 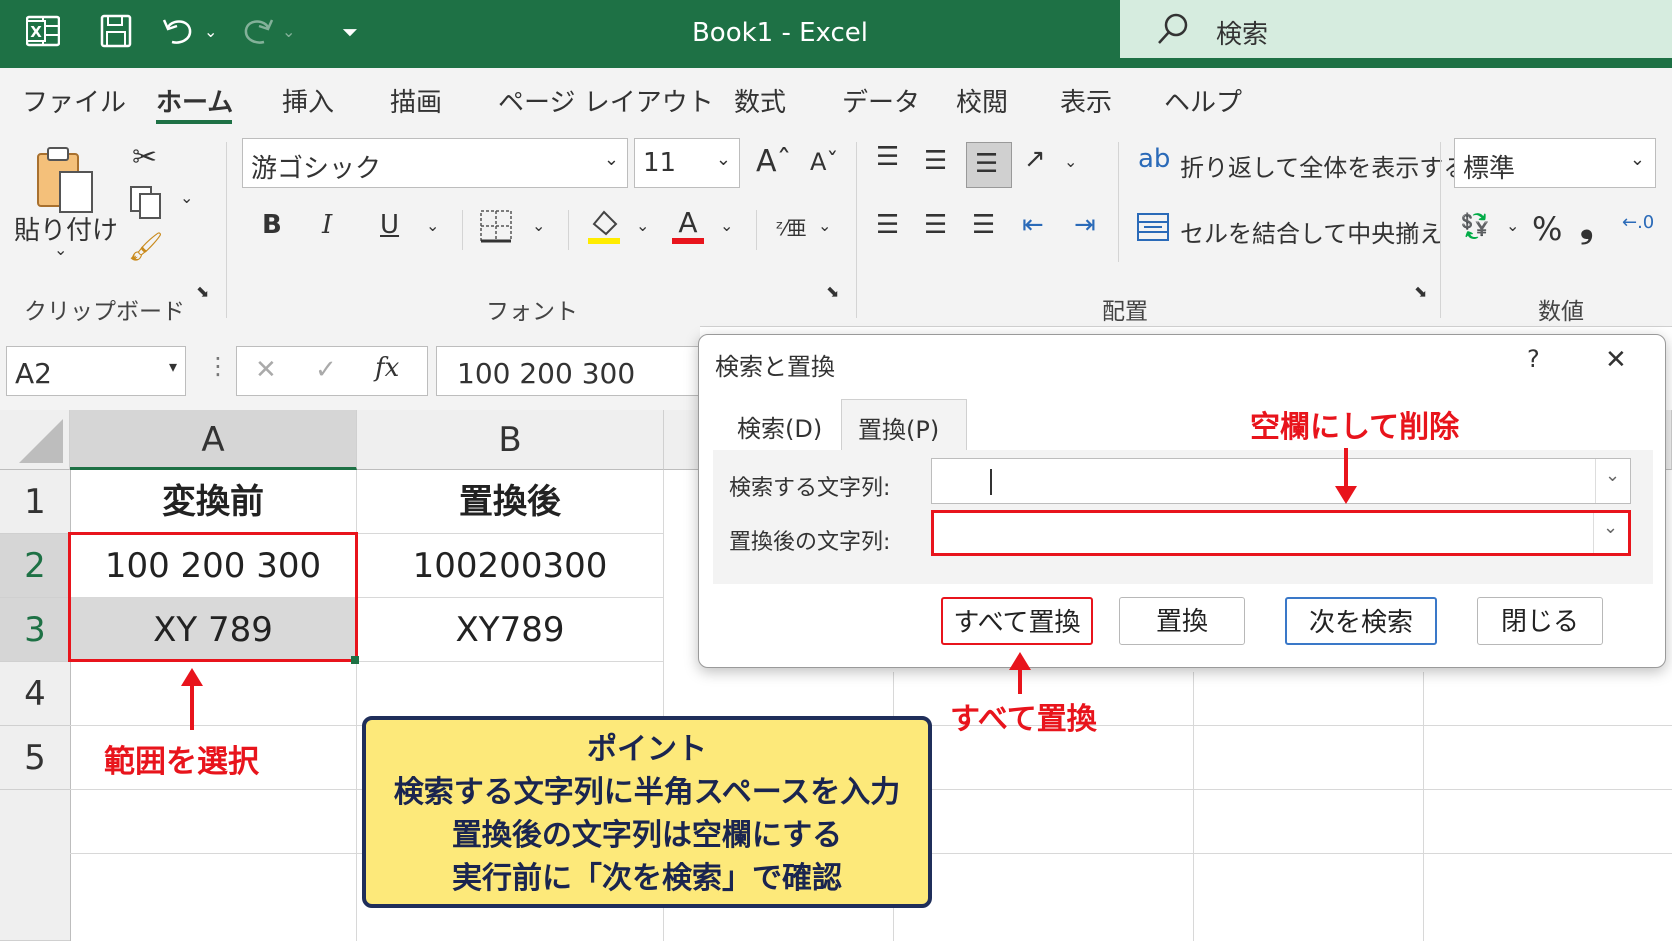 I want to click on font-name-value: 游ゴシック, so click(x=316, y=169).